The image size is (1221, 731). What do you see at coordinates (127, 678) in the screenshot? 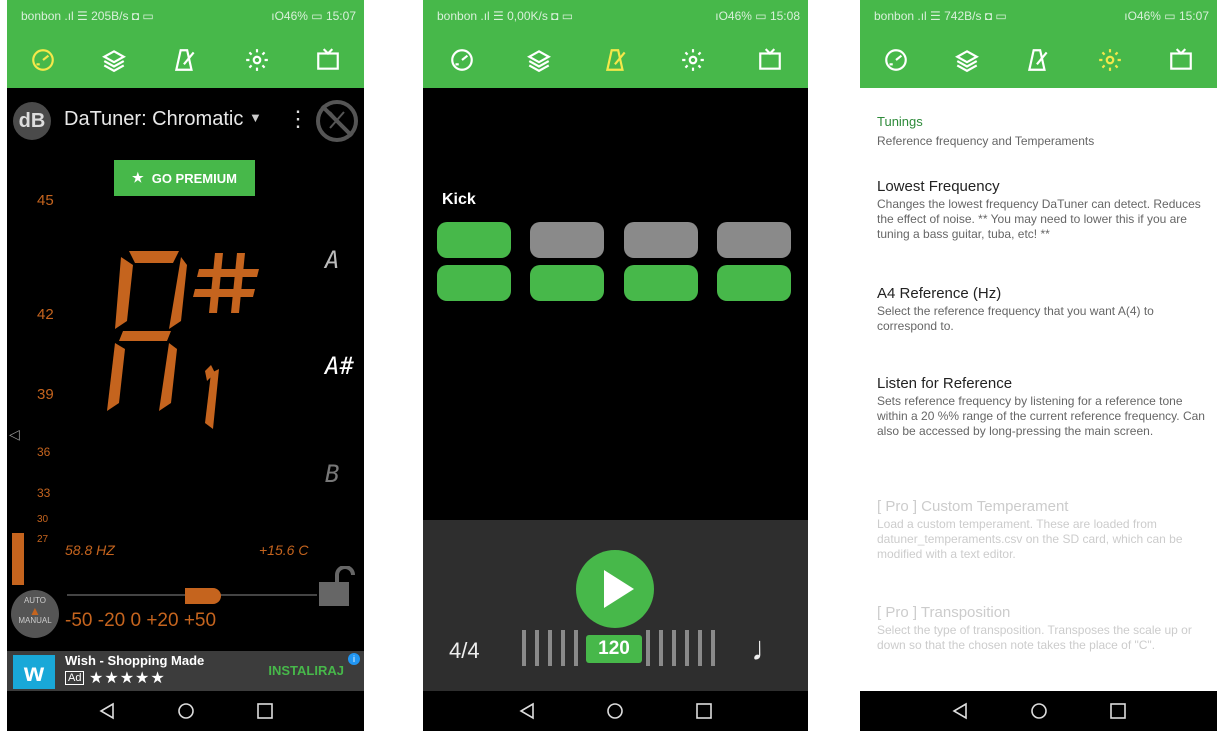
I see `rating-stars: ★★★★★` at bounding box center [127, 678].